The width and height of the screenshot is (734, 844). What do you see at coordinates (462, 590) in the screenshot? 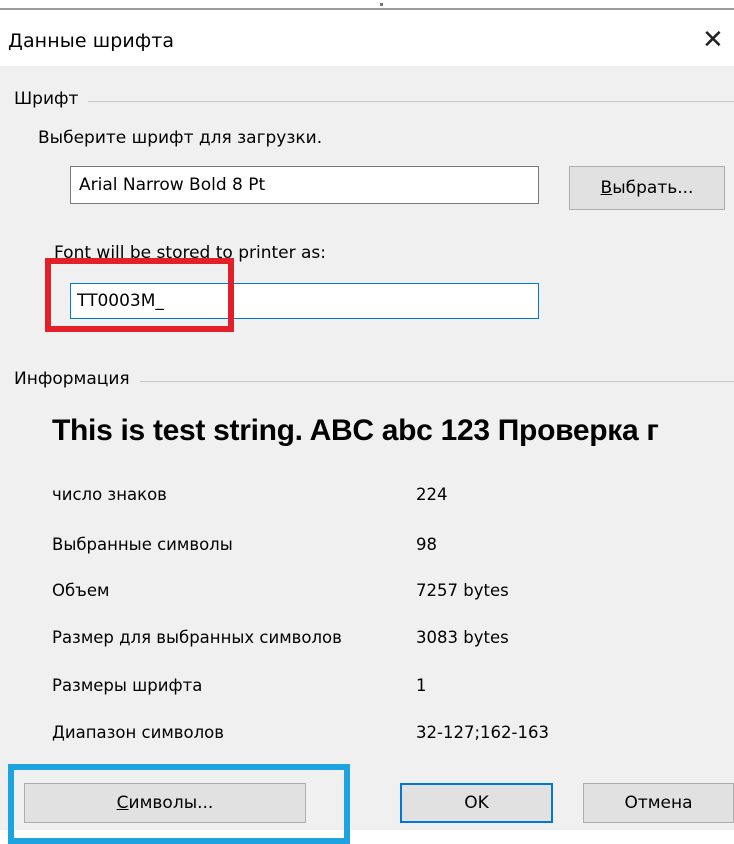
I see `info-value-size: 7257 bytes` at bounding box center [462, 590].